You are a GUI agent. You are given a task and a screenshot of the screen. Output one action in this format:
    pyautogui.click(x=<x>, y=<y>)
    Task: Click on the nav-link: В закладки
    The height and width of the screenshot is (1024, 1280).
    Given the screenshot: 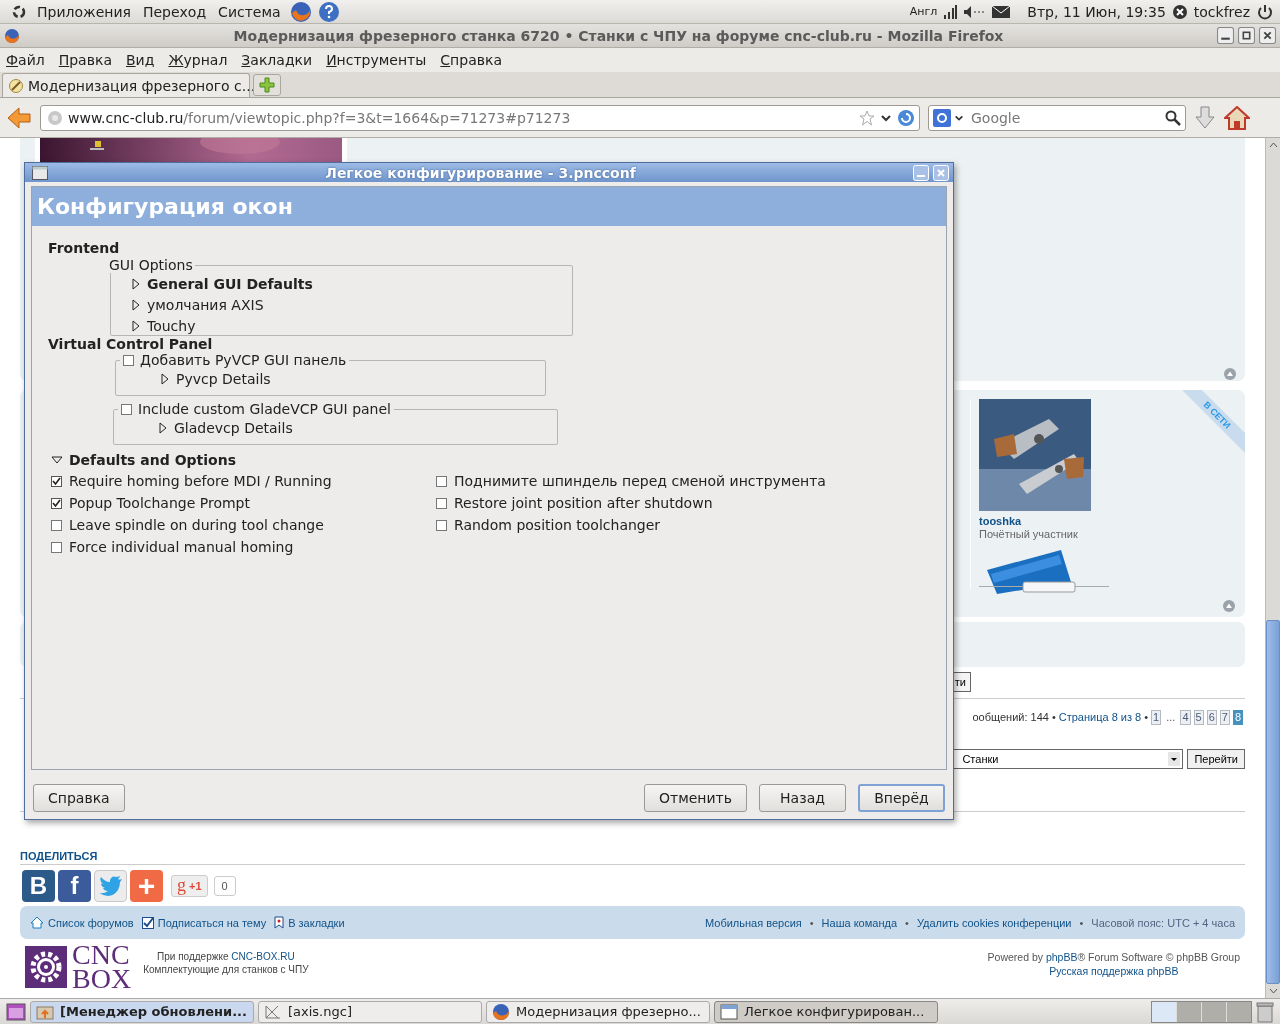 What is the action you would take?
    pyautogui.click(x=316, y=922)
    